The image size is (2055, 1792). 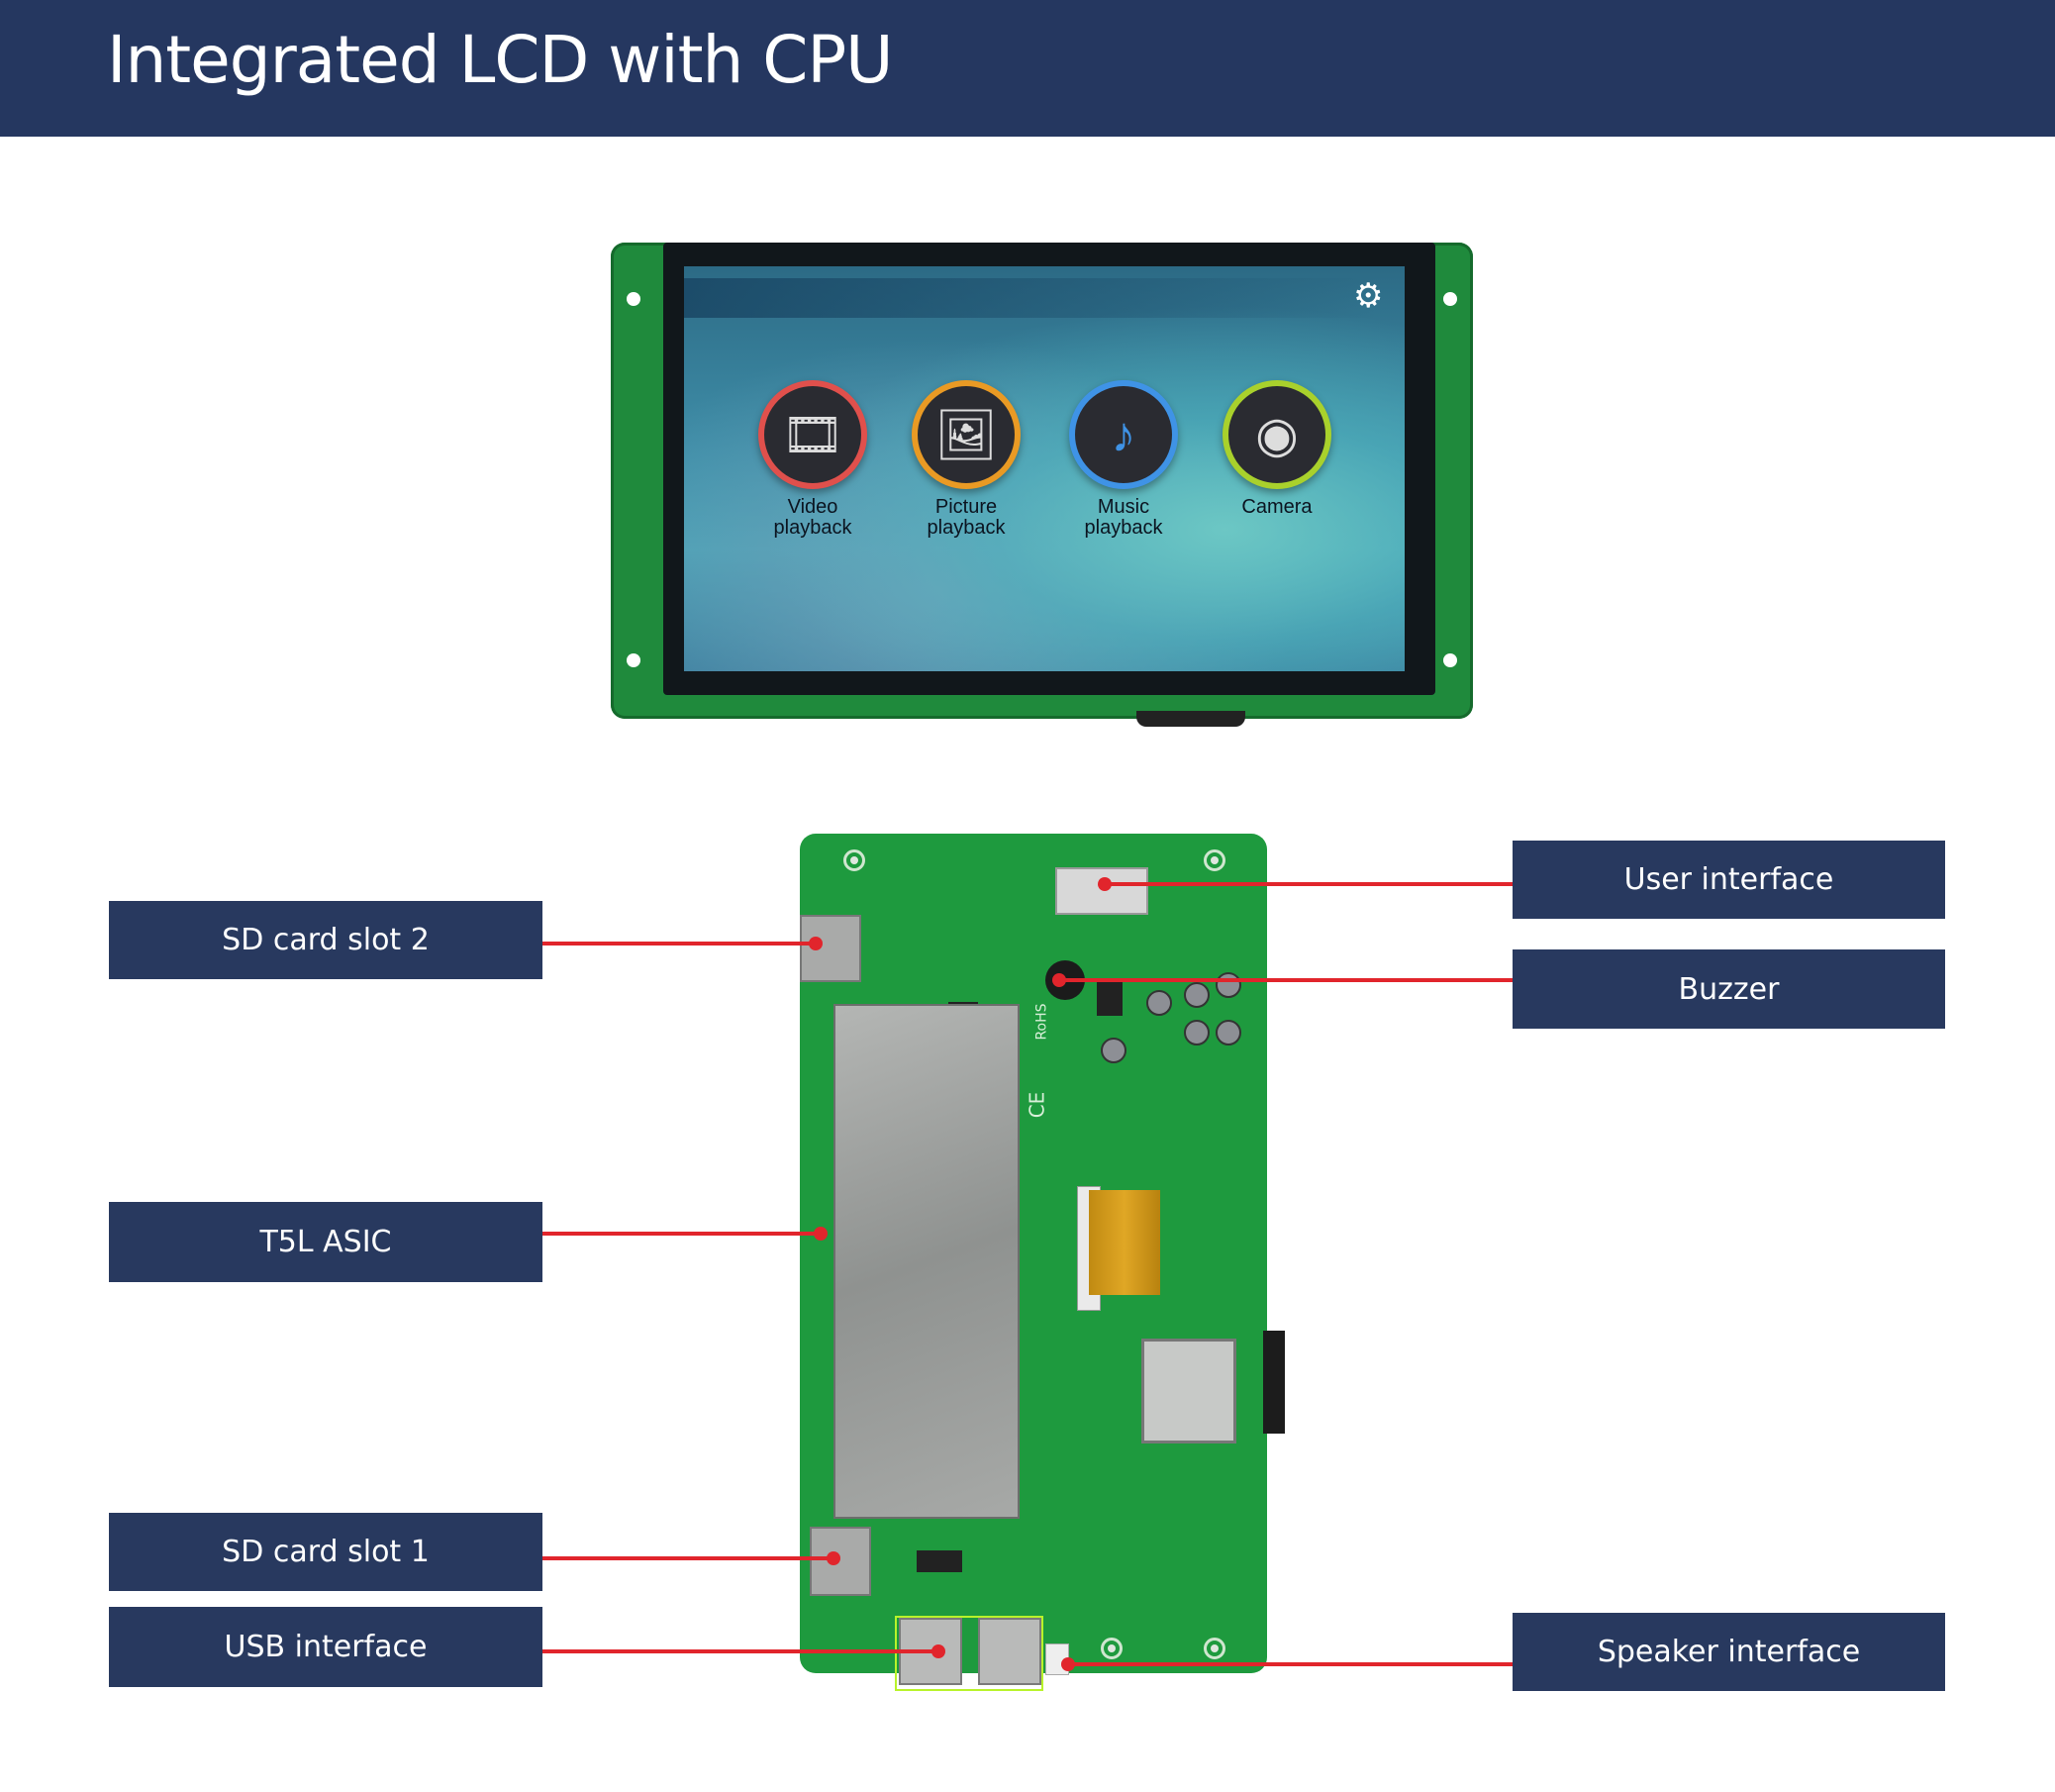 I want to click on app-picture-playback: 🖼 Picture playback, so click(x=966, y=459).